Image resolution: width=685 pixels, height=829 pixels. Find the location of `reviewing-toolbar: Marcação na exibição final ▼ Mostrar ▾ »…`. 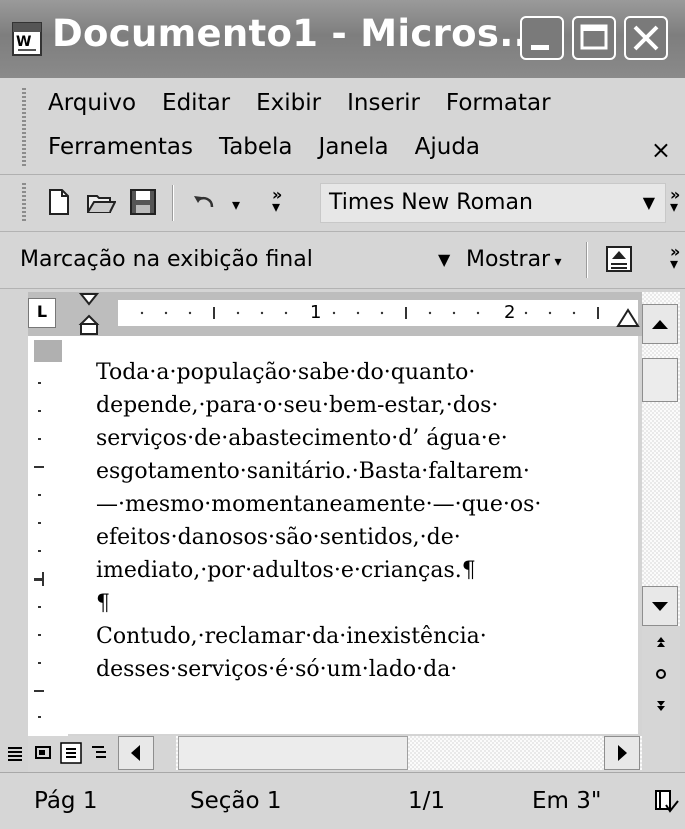

reviewing-toolbar: Marcação na exibição final ▼ Mostrar ▾ »… is located at coordinates (342, 260).